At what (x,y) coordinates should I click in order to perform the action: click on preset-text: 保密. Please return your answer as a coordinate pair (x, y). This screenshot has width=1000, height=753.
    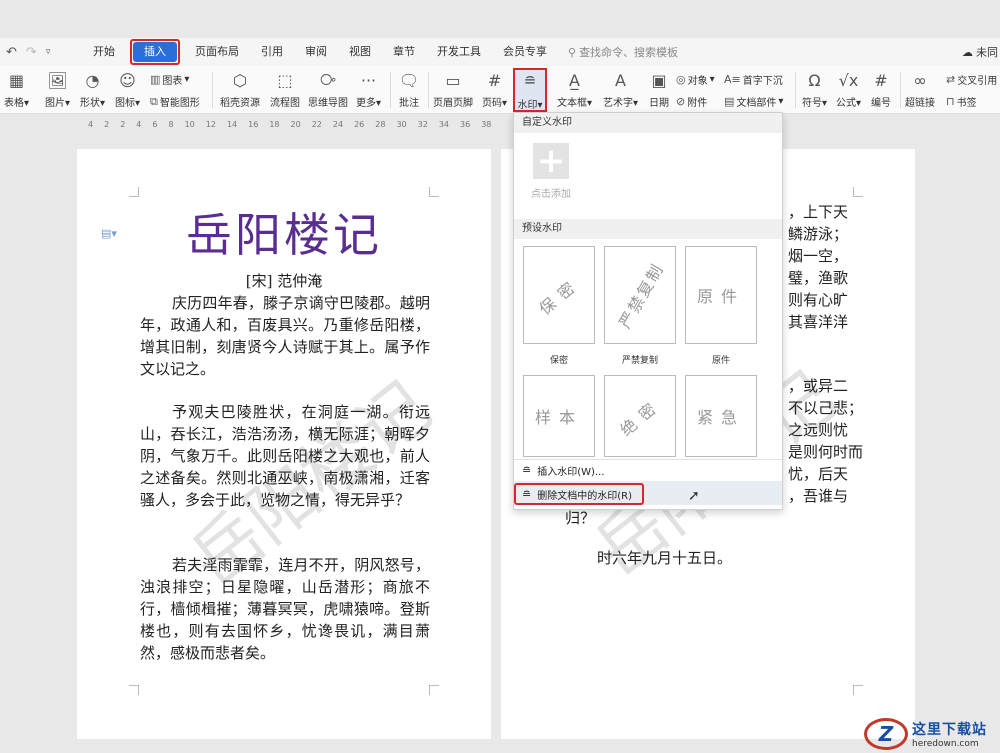
    Looking at the image, I should click on (560, 296).